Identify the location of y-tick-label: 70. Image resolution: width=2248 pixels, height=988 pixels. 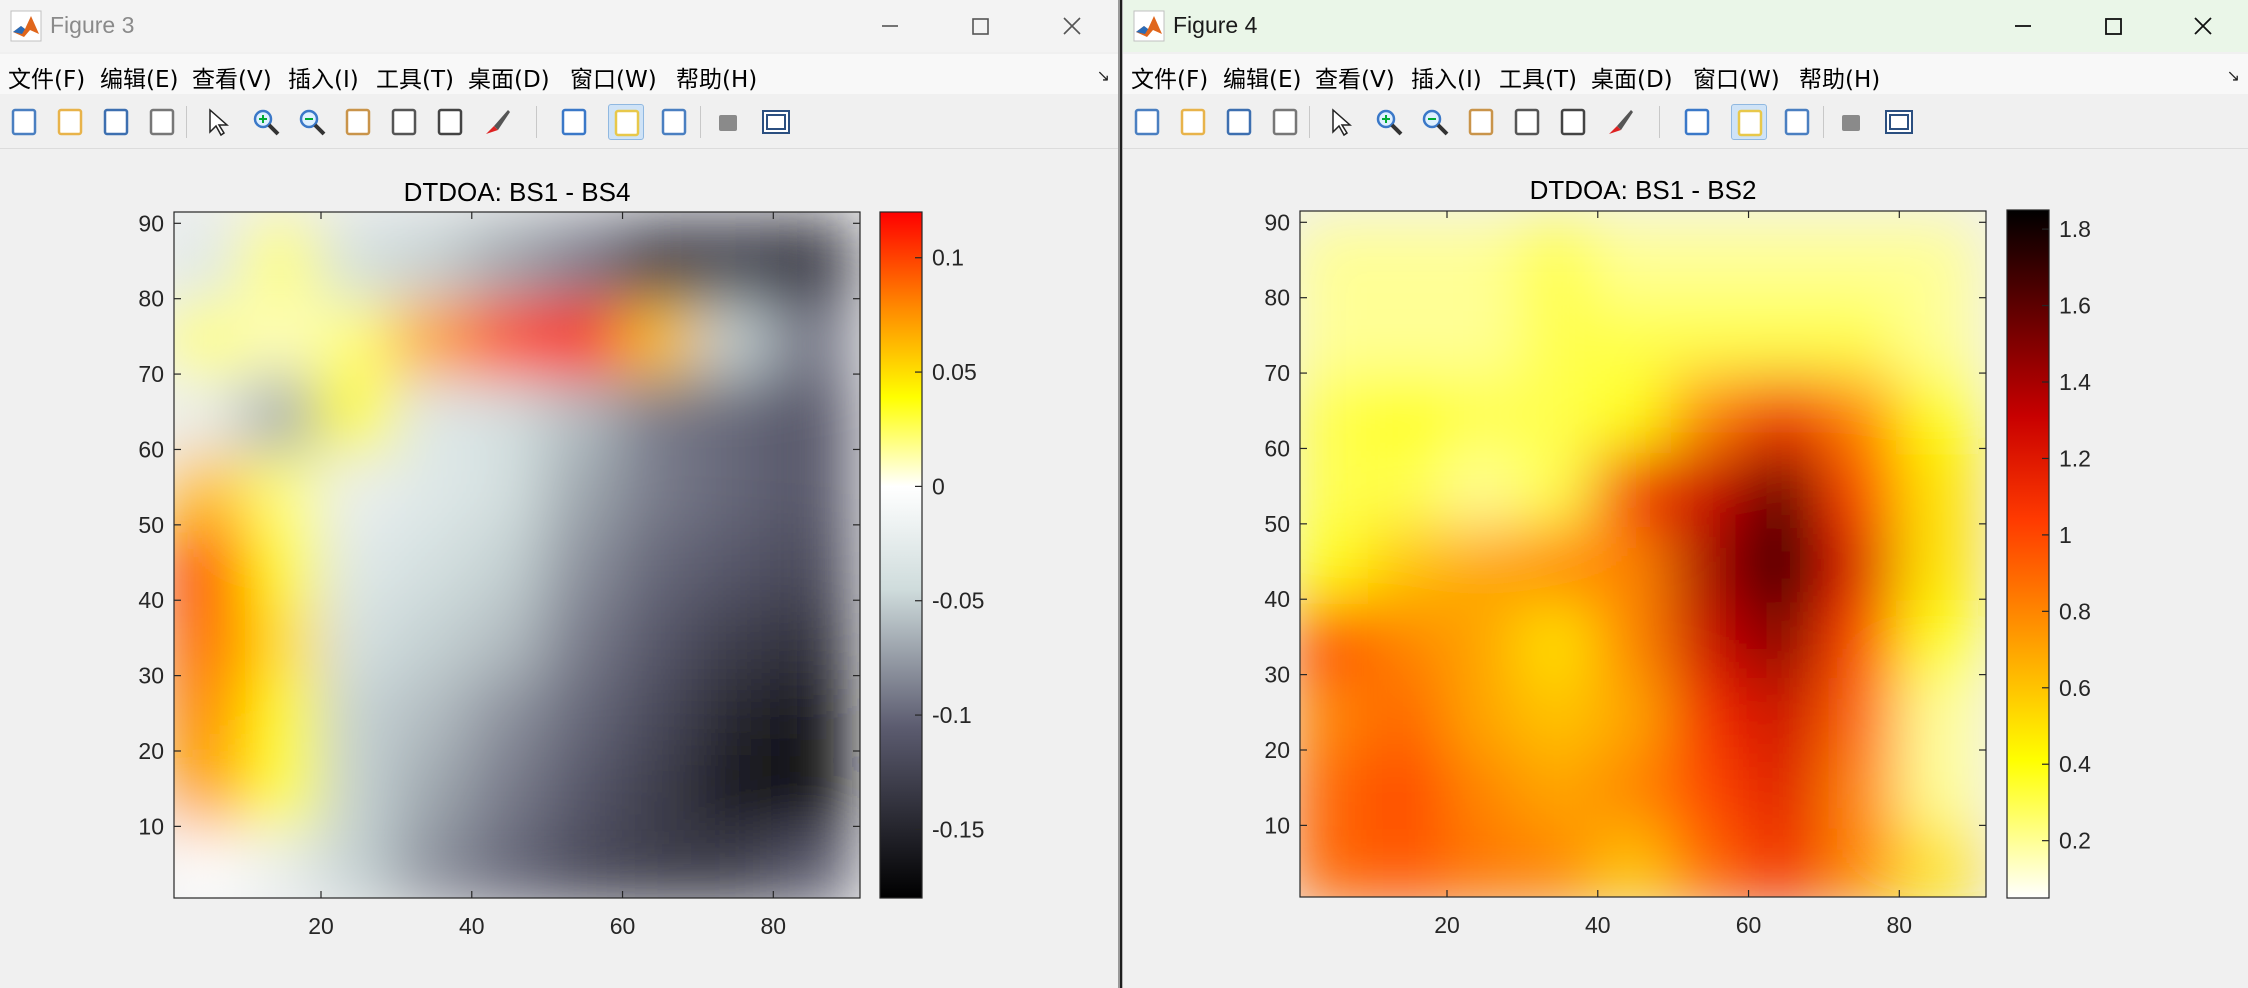
(1277, 373).